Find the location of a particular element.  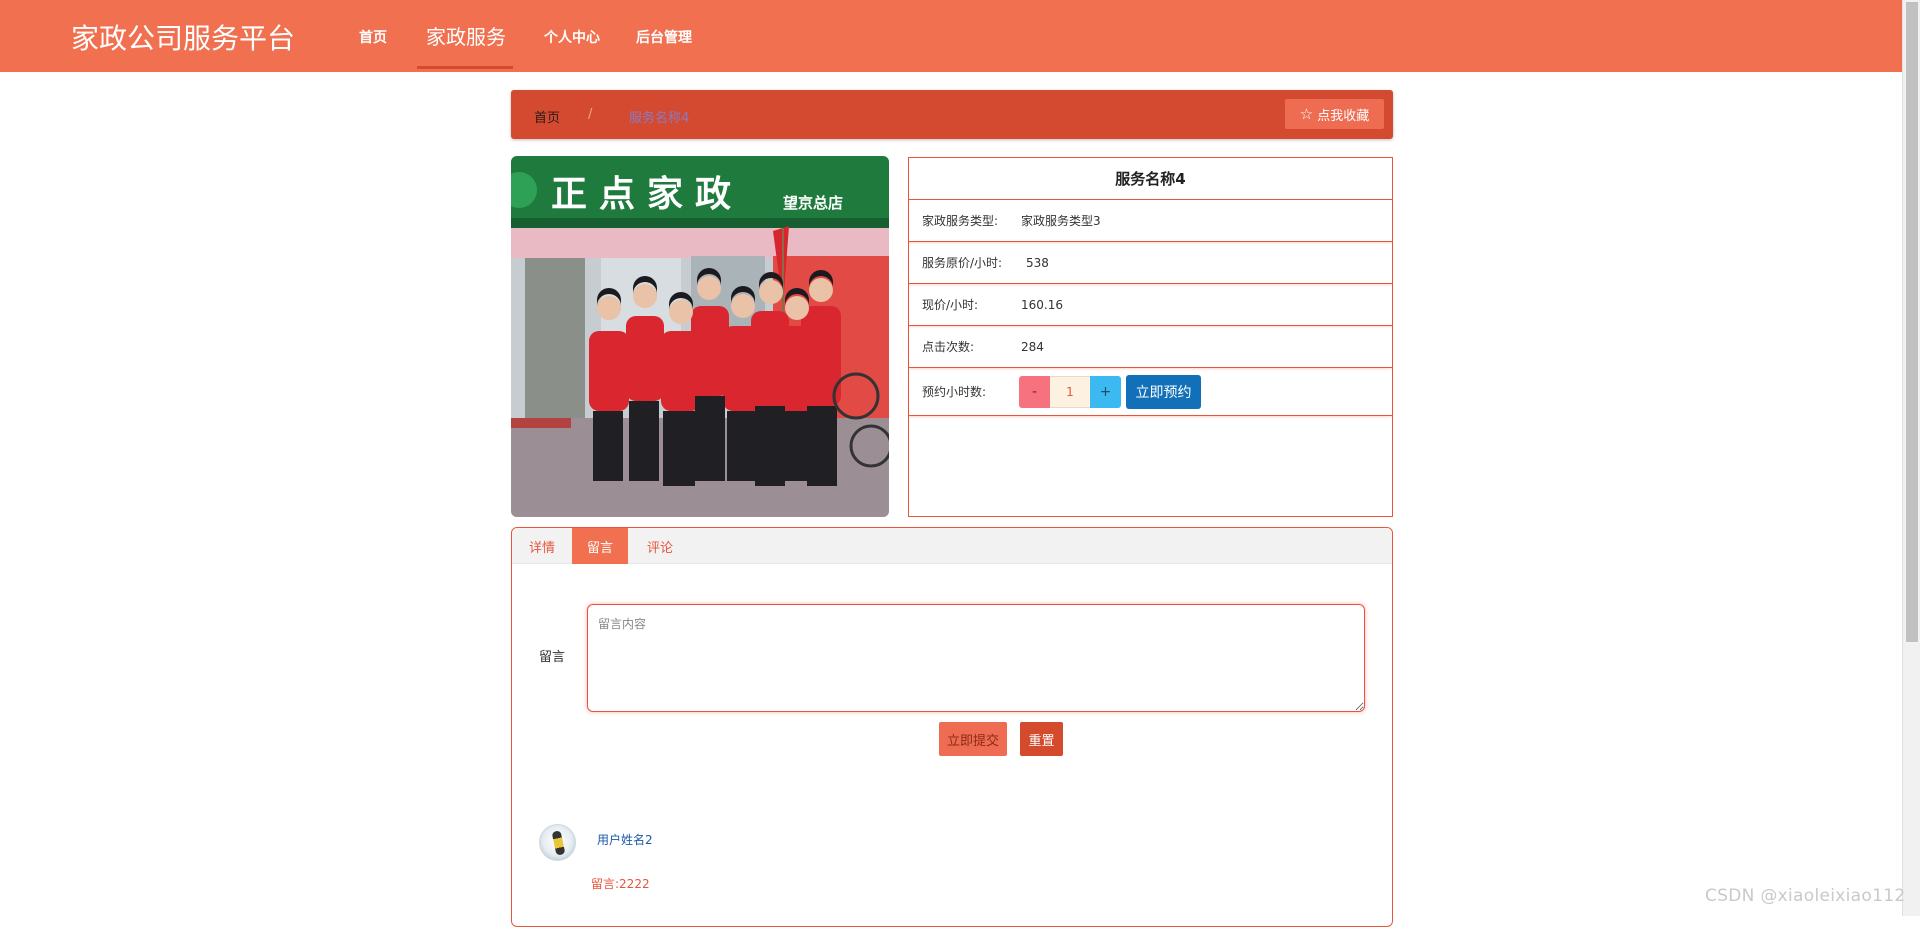

star-outline-icon: ☆ is located at coordinates (1306, 113).